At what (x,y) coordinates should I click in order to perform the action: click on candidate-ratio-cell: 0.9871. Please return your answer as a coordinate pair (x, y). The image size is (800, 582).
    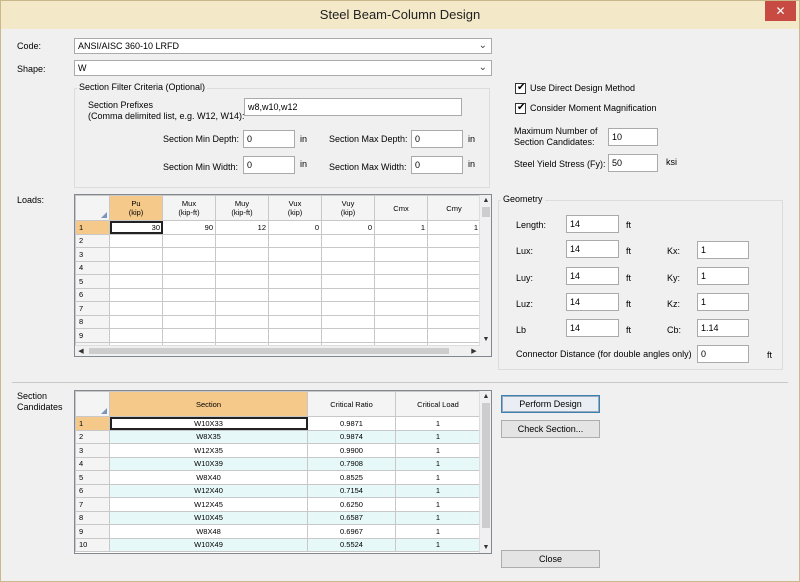
    Looking at the image, I should click on (351, 423).